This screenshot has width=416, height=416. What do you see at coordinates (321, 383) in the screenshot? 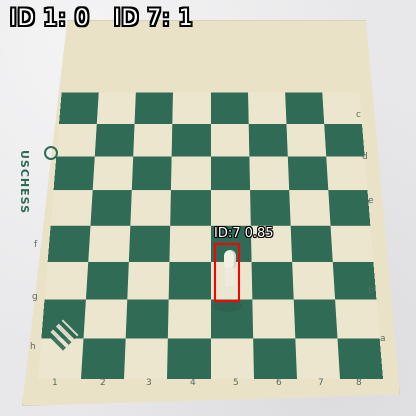
I see `file-label: 7` at bounding box center [321, 383].